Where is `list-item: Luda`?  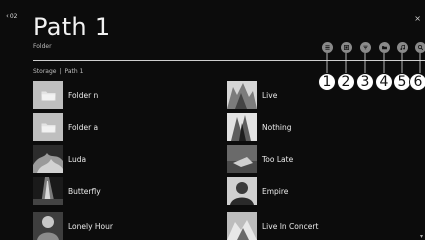 list-item: Luda is located at coordinates (59, 159).